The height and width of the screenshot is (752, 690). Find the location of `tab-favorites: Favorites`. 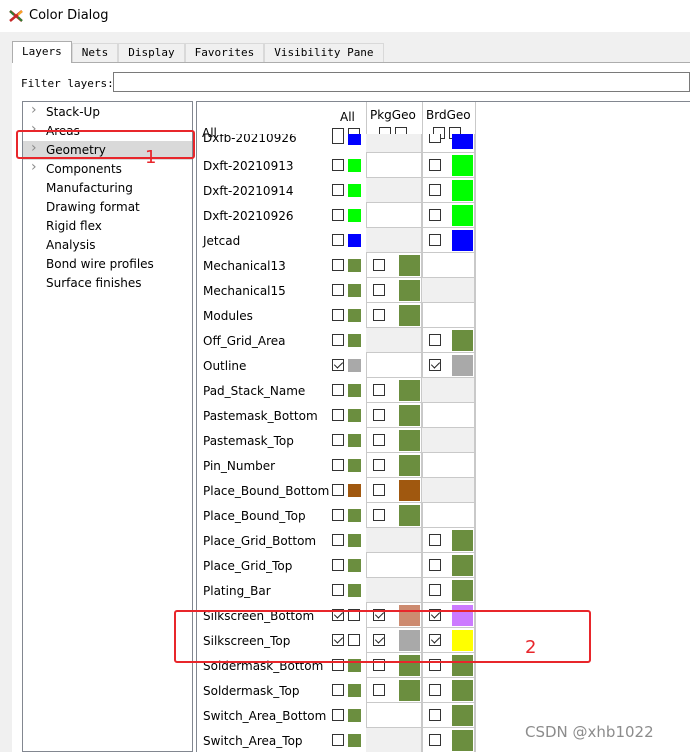

tab-favorites: Favorites is located at coordinates (224, 53).